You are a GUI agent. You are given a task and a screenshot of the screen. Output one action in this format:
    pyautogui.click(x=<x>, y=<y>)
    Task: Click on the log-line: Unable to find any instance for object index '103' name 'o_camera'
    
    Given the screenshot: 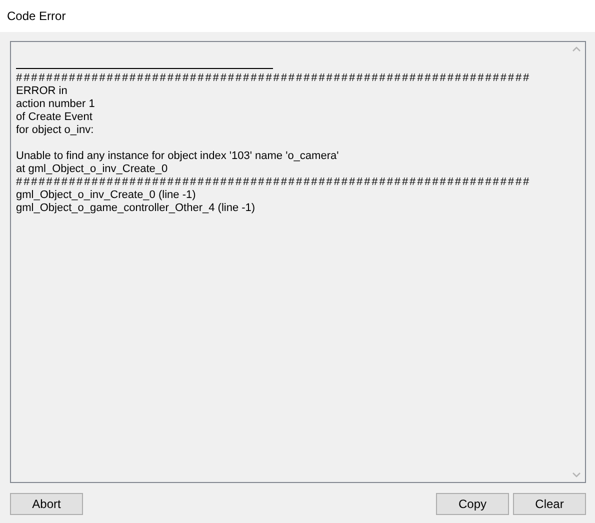 What is the action you would take?
    pyautogui.click(x=178, y=156)
    